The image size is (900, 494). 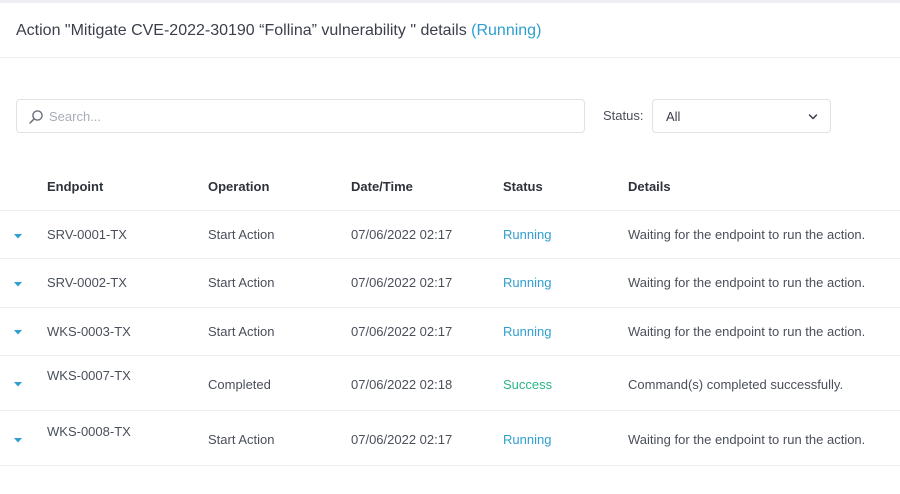 What do you see at coordinates (36, 117) in the screenshot?
I see `search-icon` at bounding box center [36, 117].